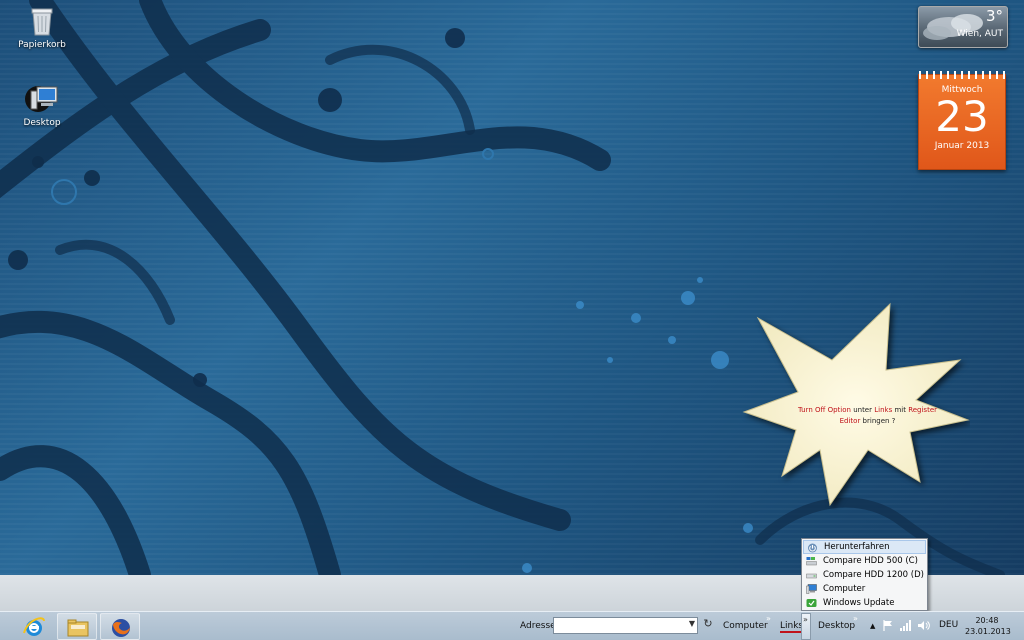 This screenshot has width=1024, height=640. Describe the element at coordinates (768, 618) in the screenshot. I see `toolbar-chevron-computer: »` at that location.